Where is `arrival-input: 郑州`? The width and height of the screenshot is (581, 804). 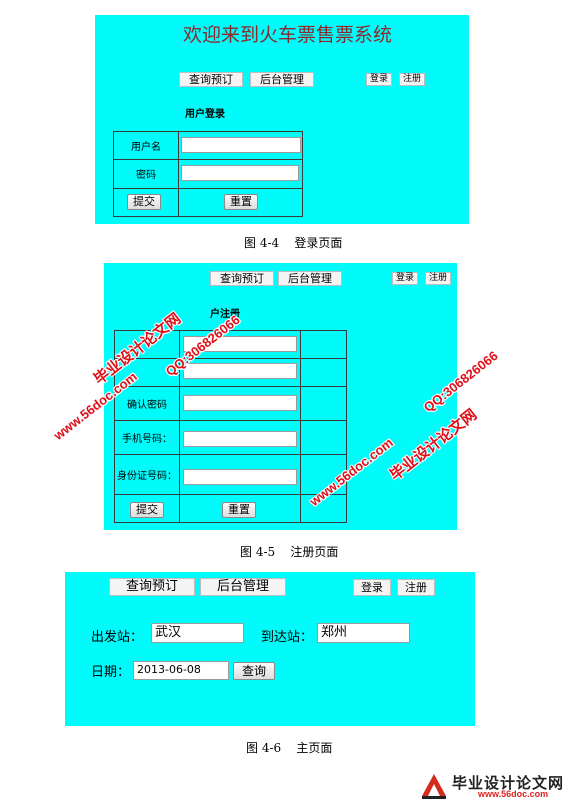
arrival-input: 郑州 is located at coordinates (363, 633).